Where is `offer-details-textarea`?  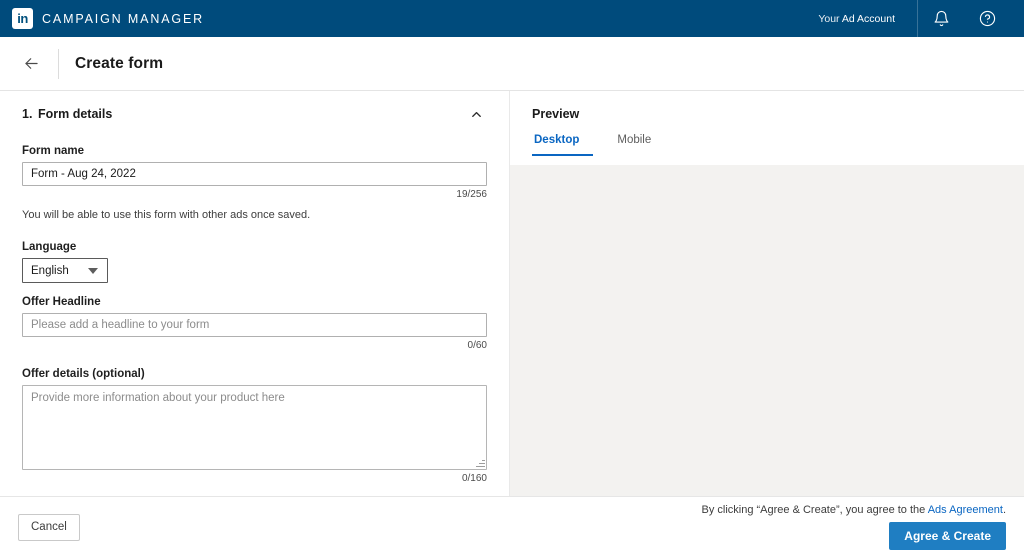 offer-details-textarea is located at coordinates (254, 427).